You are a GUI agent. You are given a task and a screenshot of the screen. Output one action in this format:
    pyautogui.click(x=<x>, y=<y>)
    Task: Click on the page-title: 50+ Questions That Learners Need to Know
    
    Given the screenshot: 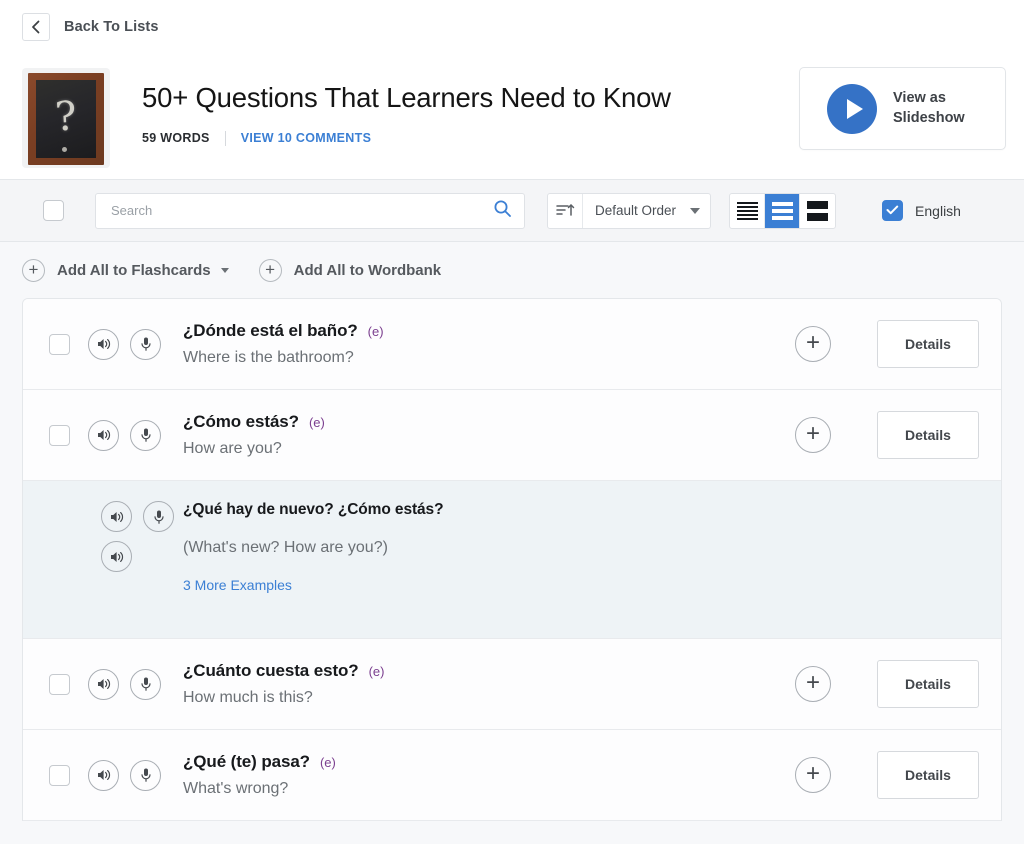 What is the action you would take?
    pyautogui.click(x=406, y=97)
    